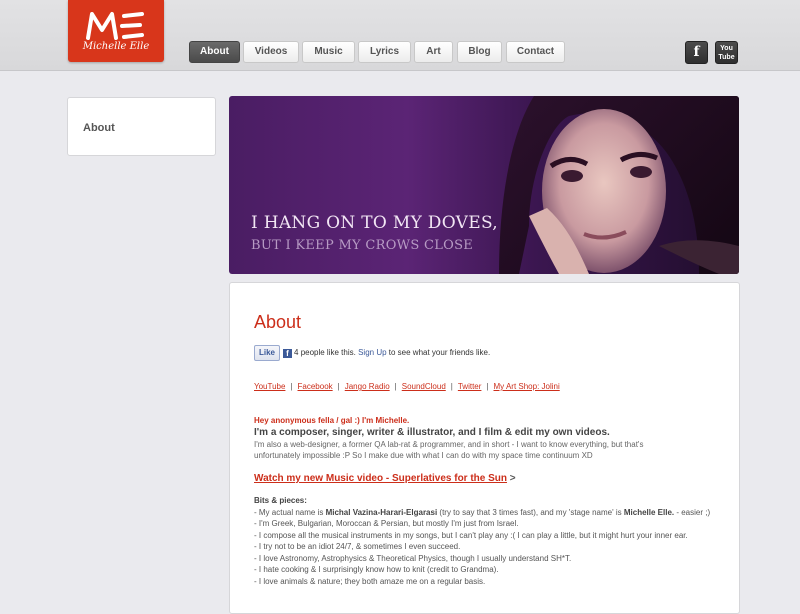 The height and width of the screenshot is (614, 800). I want to click on signup-link: Sign Up, so click(372, 352).